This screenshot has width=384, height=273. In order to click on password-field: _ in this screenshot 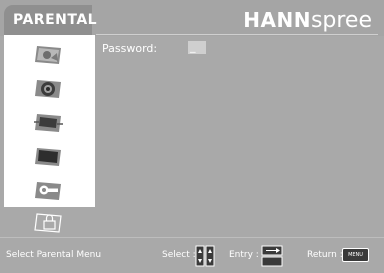, I will do `click(197, 47)`.